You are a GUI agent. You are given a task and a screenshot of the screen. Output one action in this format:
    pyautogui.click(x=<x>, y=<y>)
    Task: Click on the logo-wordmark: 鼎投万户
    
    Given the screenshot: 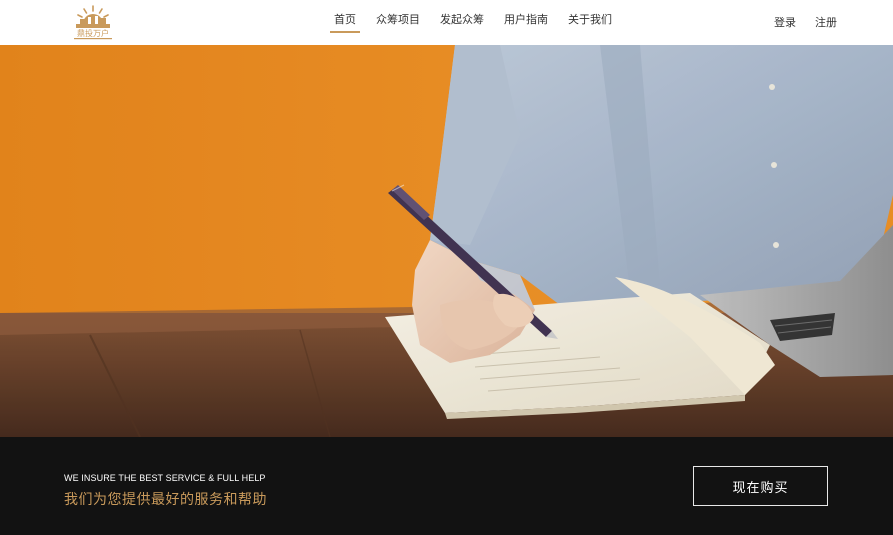 What is the action you would take?
    pyautogui.click(x=93, y=33)
    